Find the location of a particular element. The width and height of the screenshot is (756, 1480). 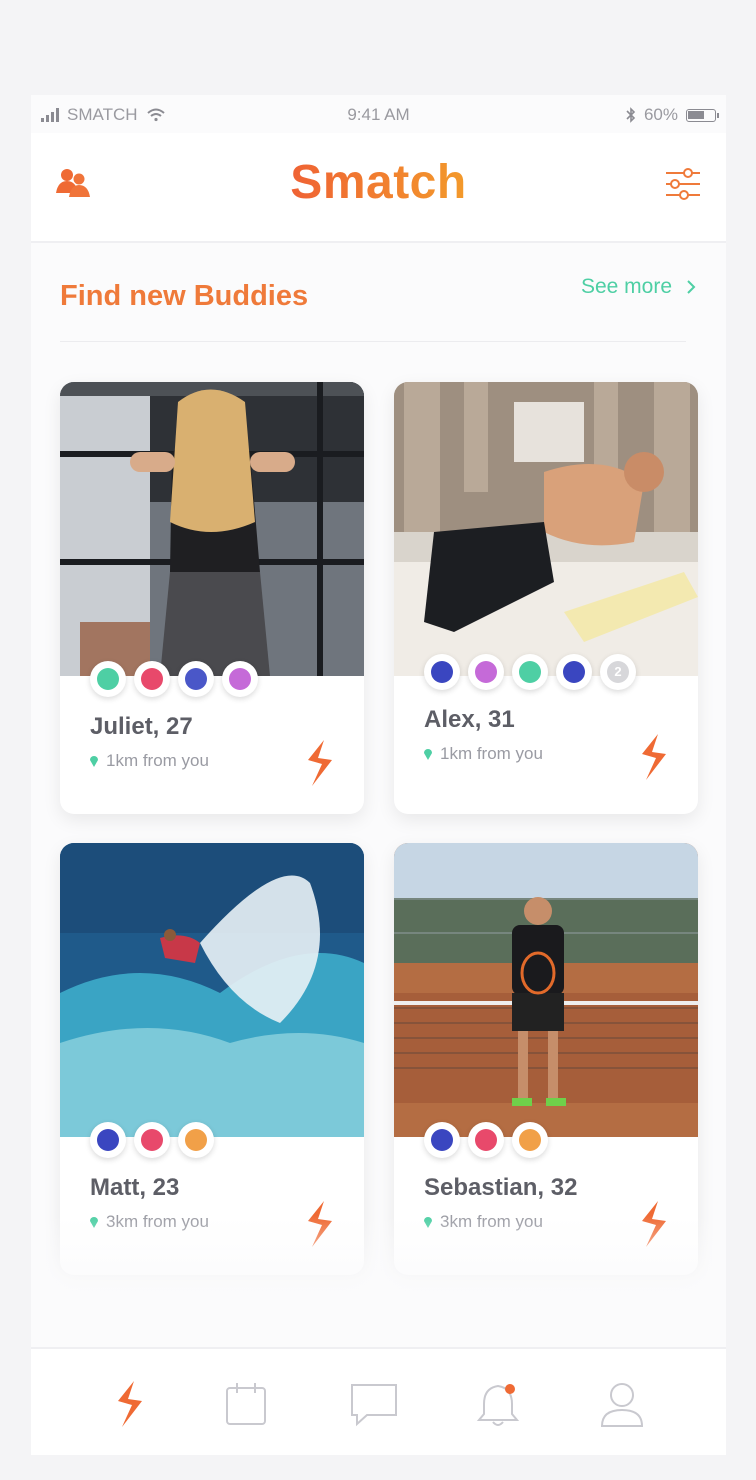

notification-bell-icon is located at coordinates (498, 1405).